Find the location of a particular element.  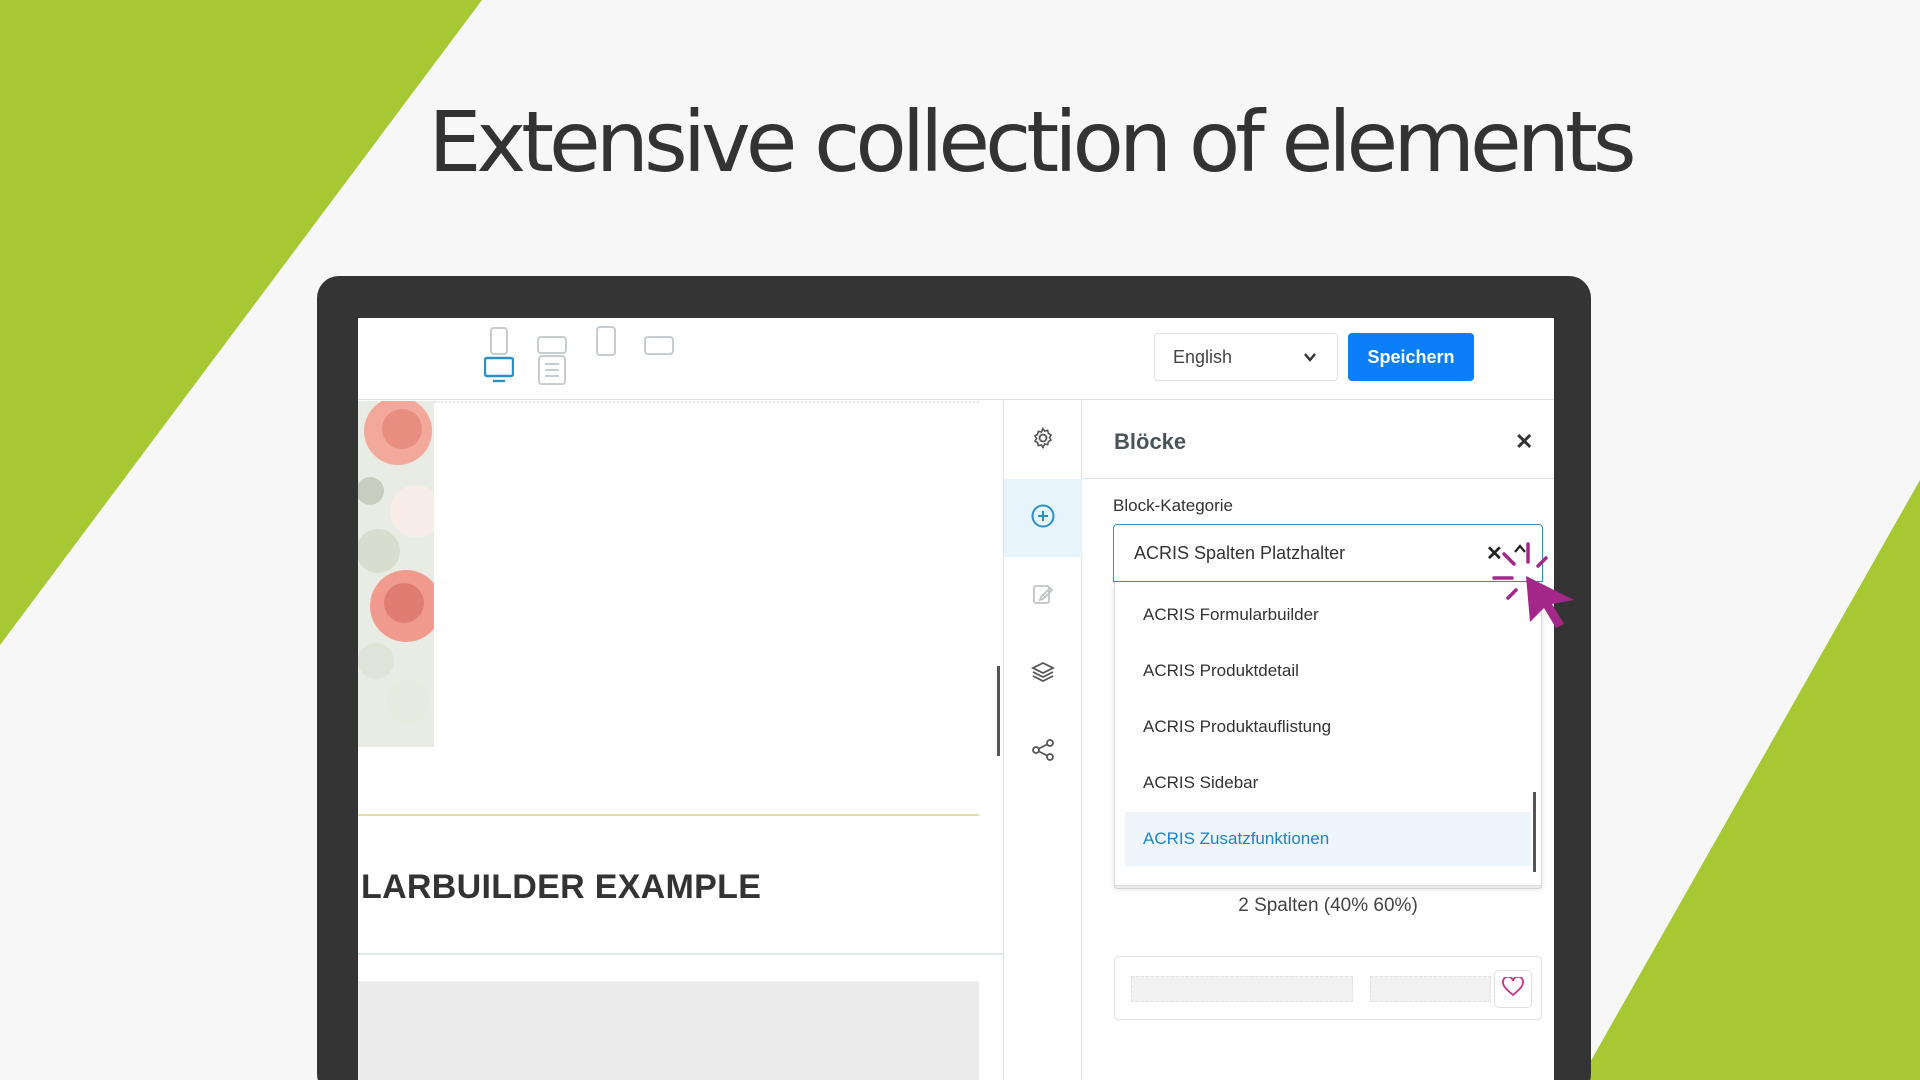

laptop-icon is located at coordinates (659, 345).